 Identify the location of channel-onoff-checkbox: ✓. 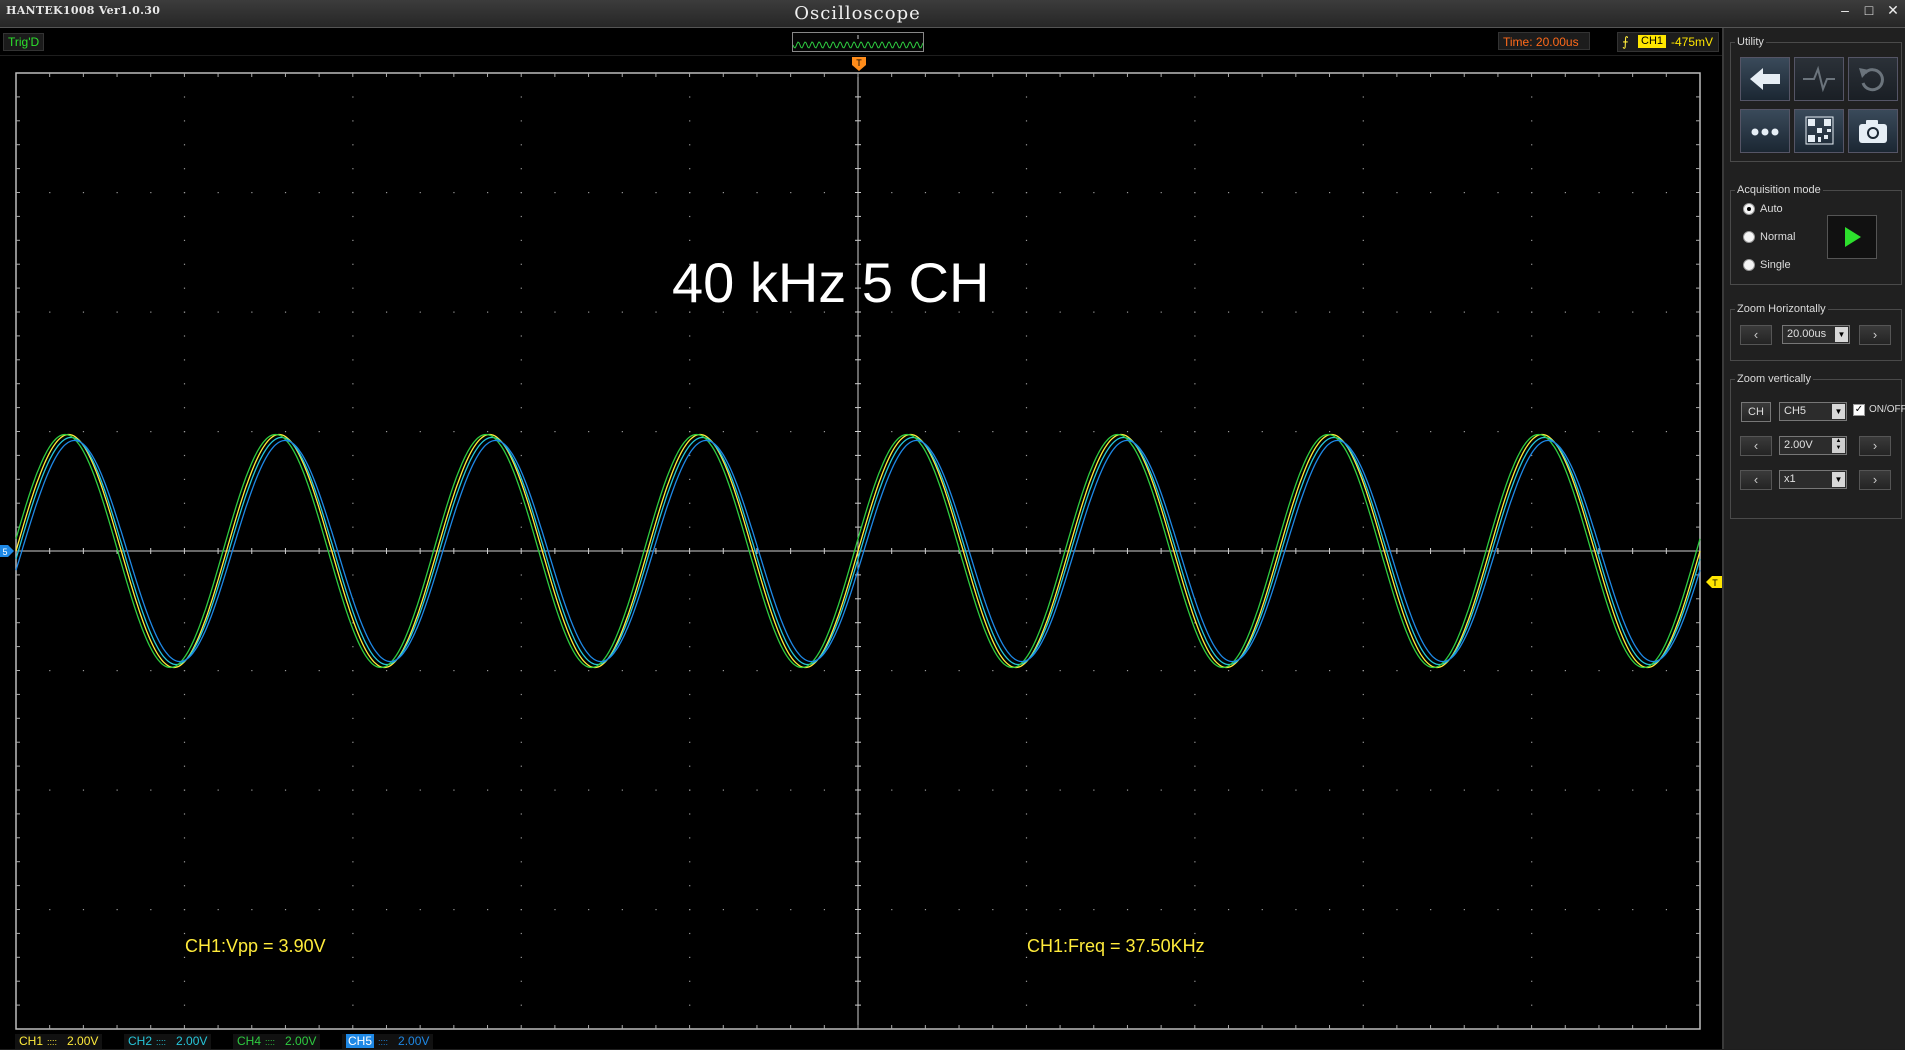
(1859, 410).